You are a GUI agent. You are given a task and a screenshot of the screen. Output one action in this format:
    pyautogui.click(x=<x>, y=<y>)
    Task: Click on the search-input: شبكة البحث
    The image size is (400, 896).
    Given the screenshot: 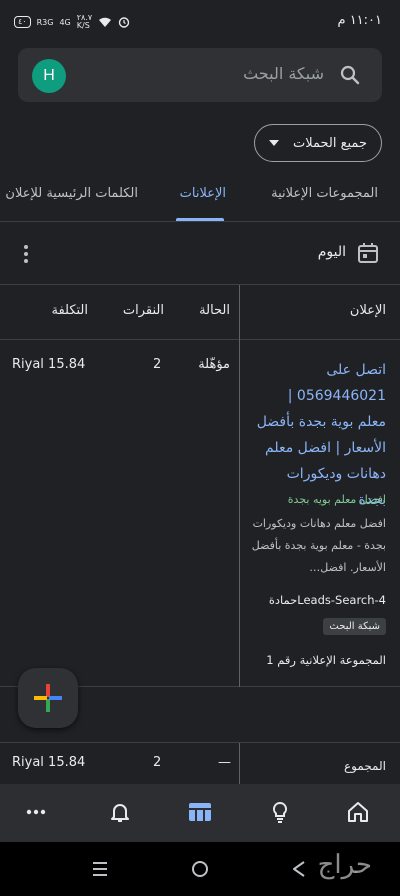 What is the action you would take?
    pyautogui.click(x=283, y=73)
    